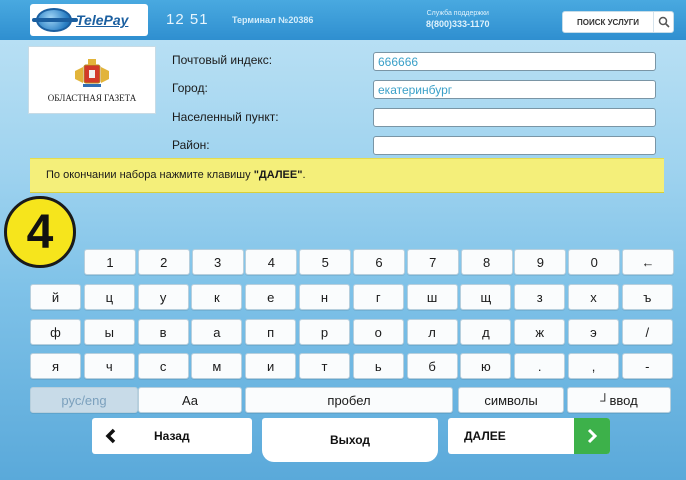 The width and height of the screenshot is (686, 480). I want to click on key-row1-8: 9, so click(540, 262).